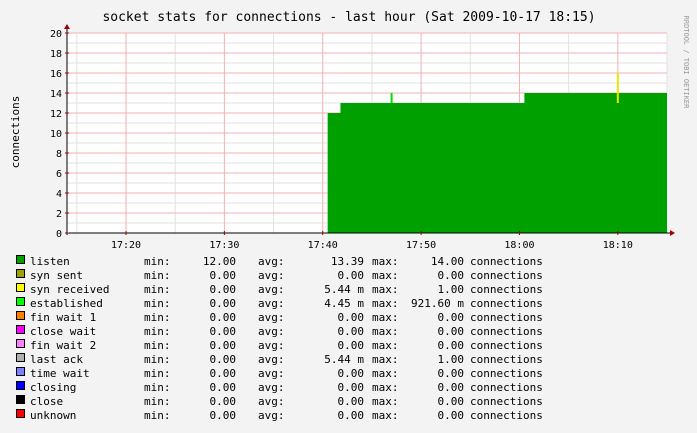 This screenshot has width=697, height=433. What do you see at coordinates (56, 94) in the screenshot?
I see `y-tick-label: 14` at bounding box center [56, 94].